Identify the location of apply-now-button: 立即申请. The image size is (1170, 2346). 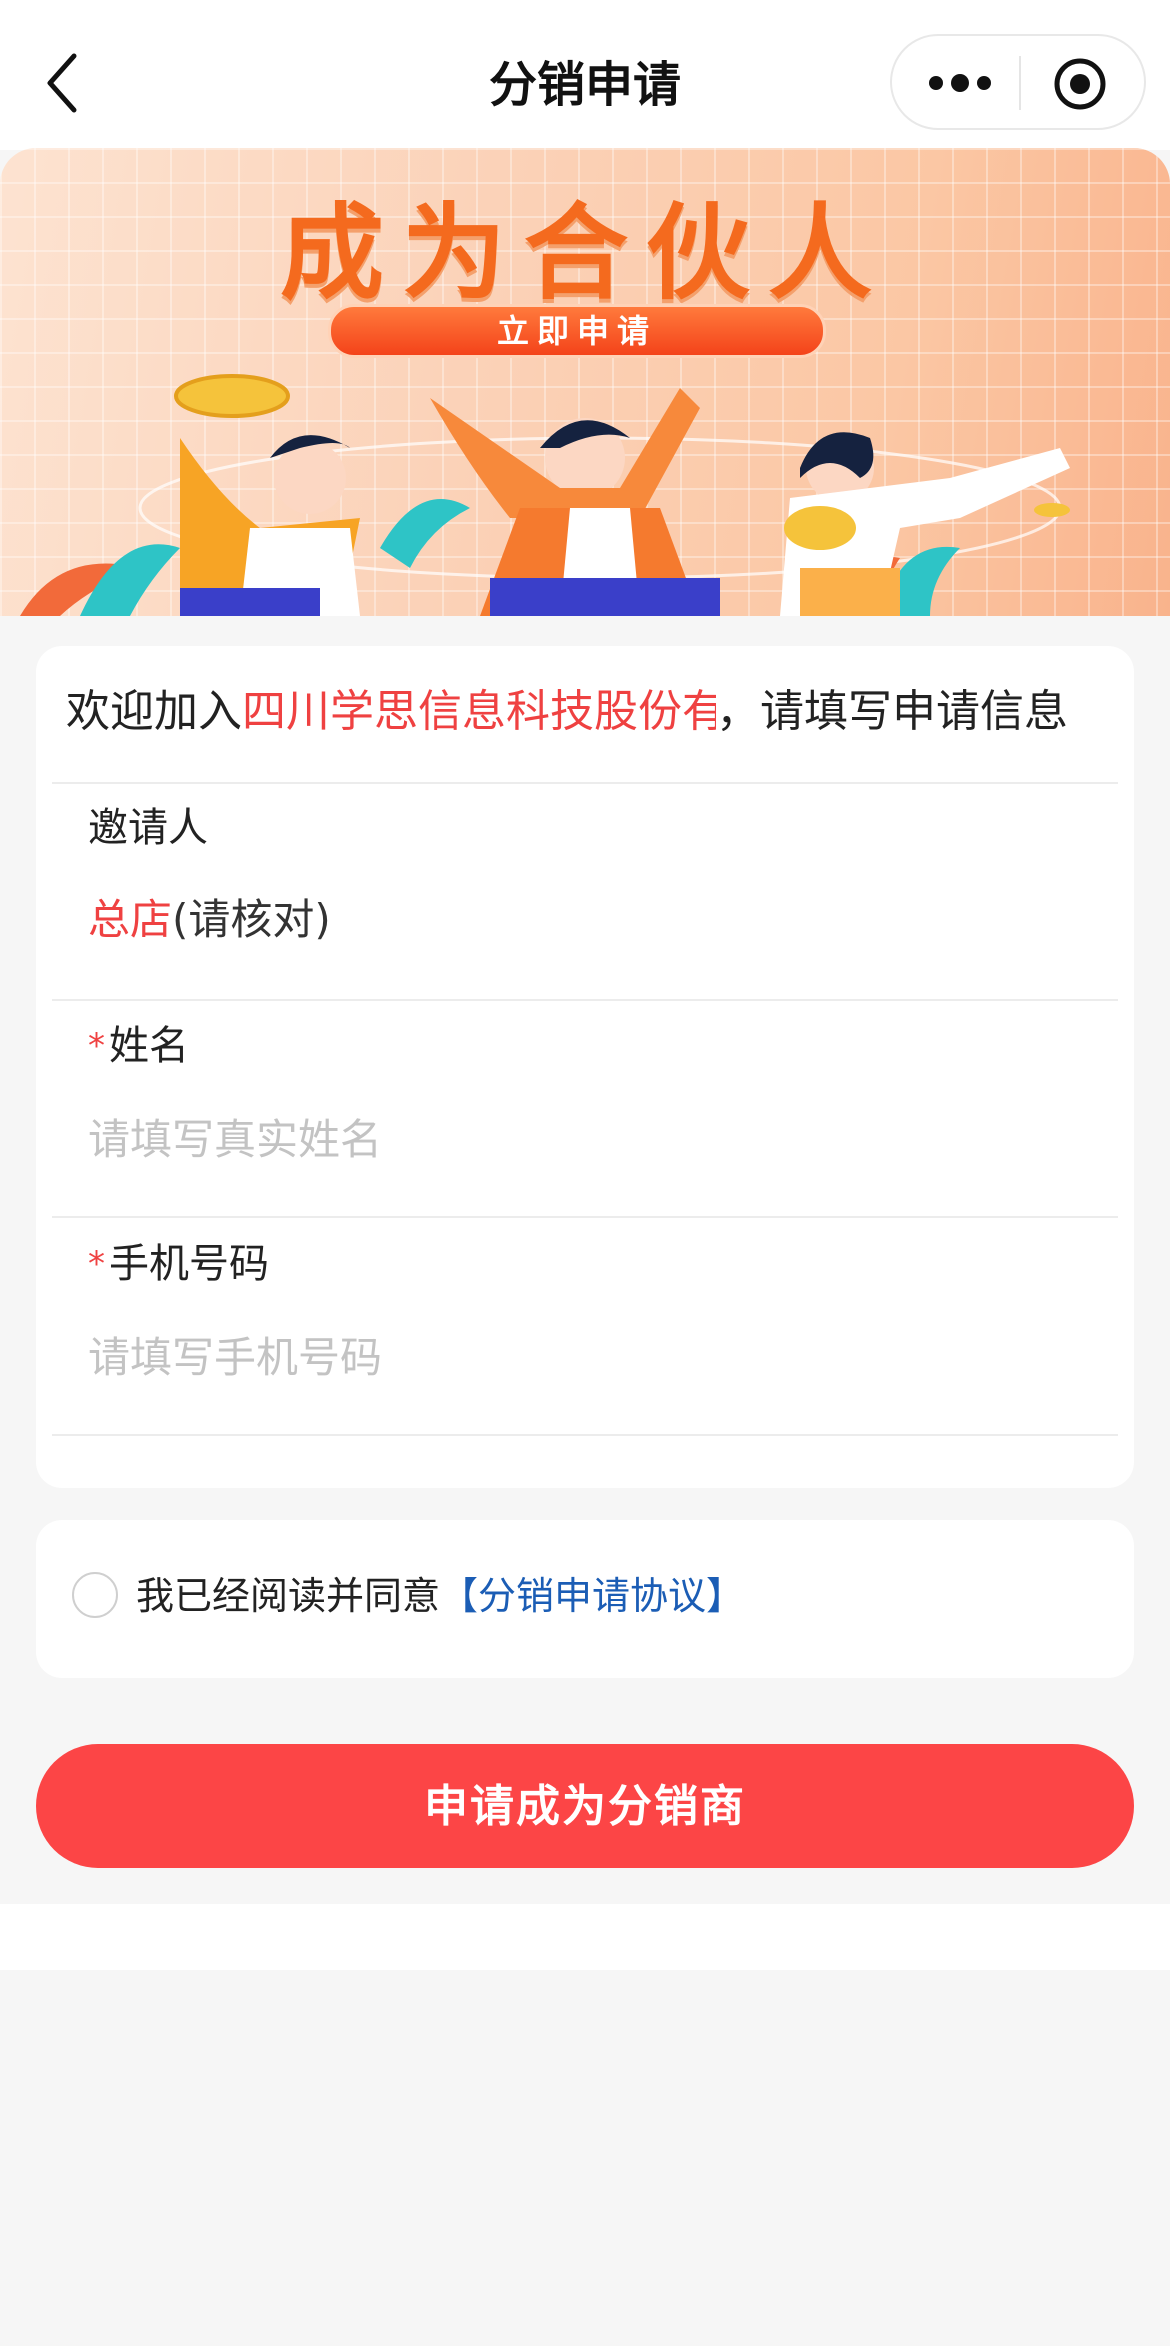
(577, 331).